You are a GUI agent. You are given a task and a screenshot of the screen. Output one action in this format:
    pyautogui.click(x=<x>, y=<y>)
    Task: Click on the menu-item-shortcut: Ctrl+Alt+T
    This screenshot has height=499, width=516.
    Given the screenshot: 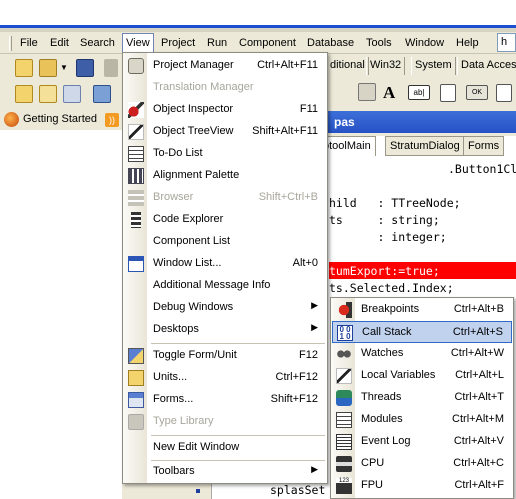 What is the action you would take?
    pyautogui.click(x=479, y=397)
    